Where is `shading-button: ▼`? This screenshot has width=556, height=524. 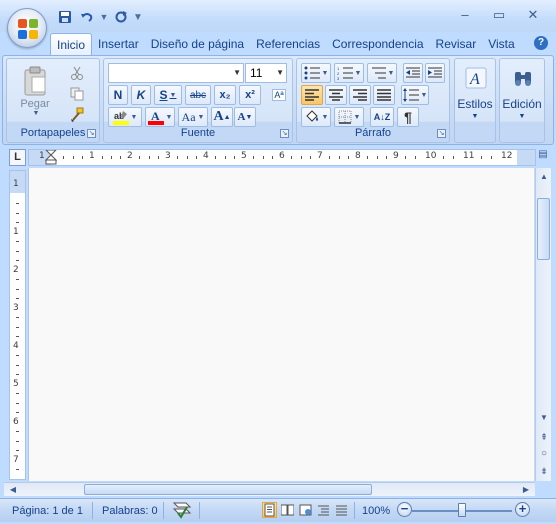
shading-button: ▼ is located at coordinates (316, 117).